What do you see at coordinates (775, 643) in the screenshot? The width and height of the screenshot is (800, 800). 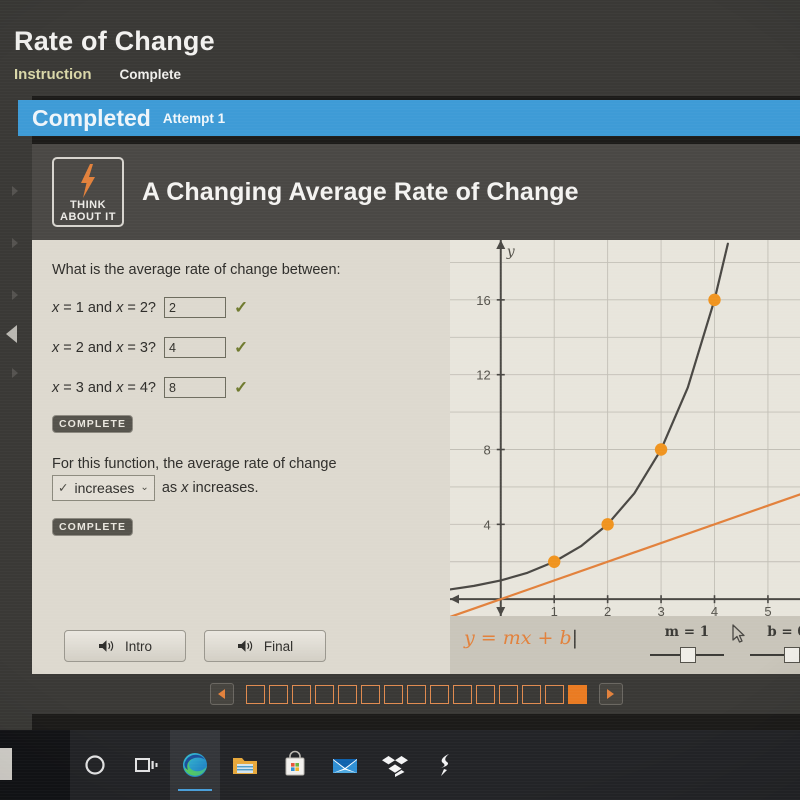 I see `intercept-slider-group: b = 0` at bounding box center [775, 643].